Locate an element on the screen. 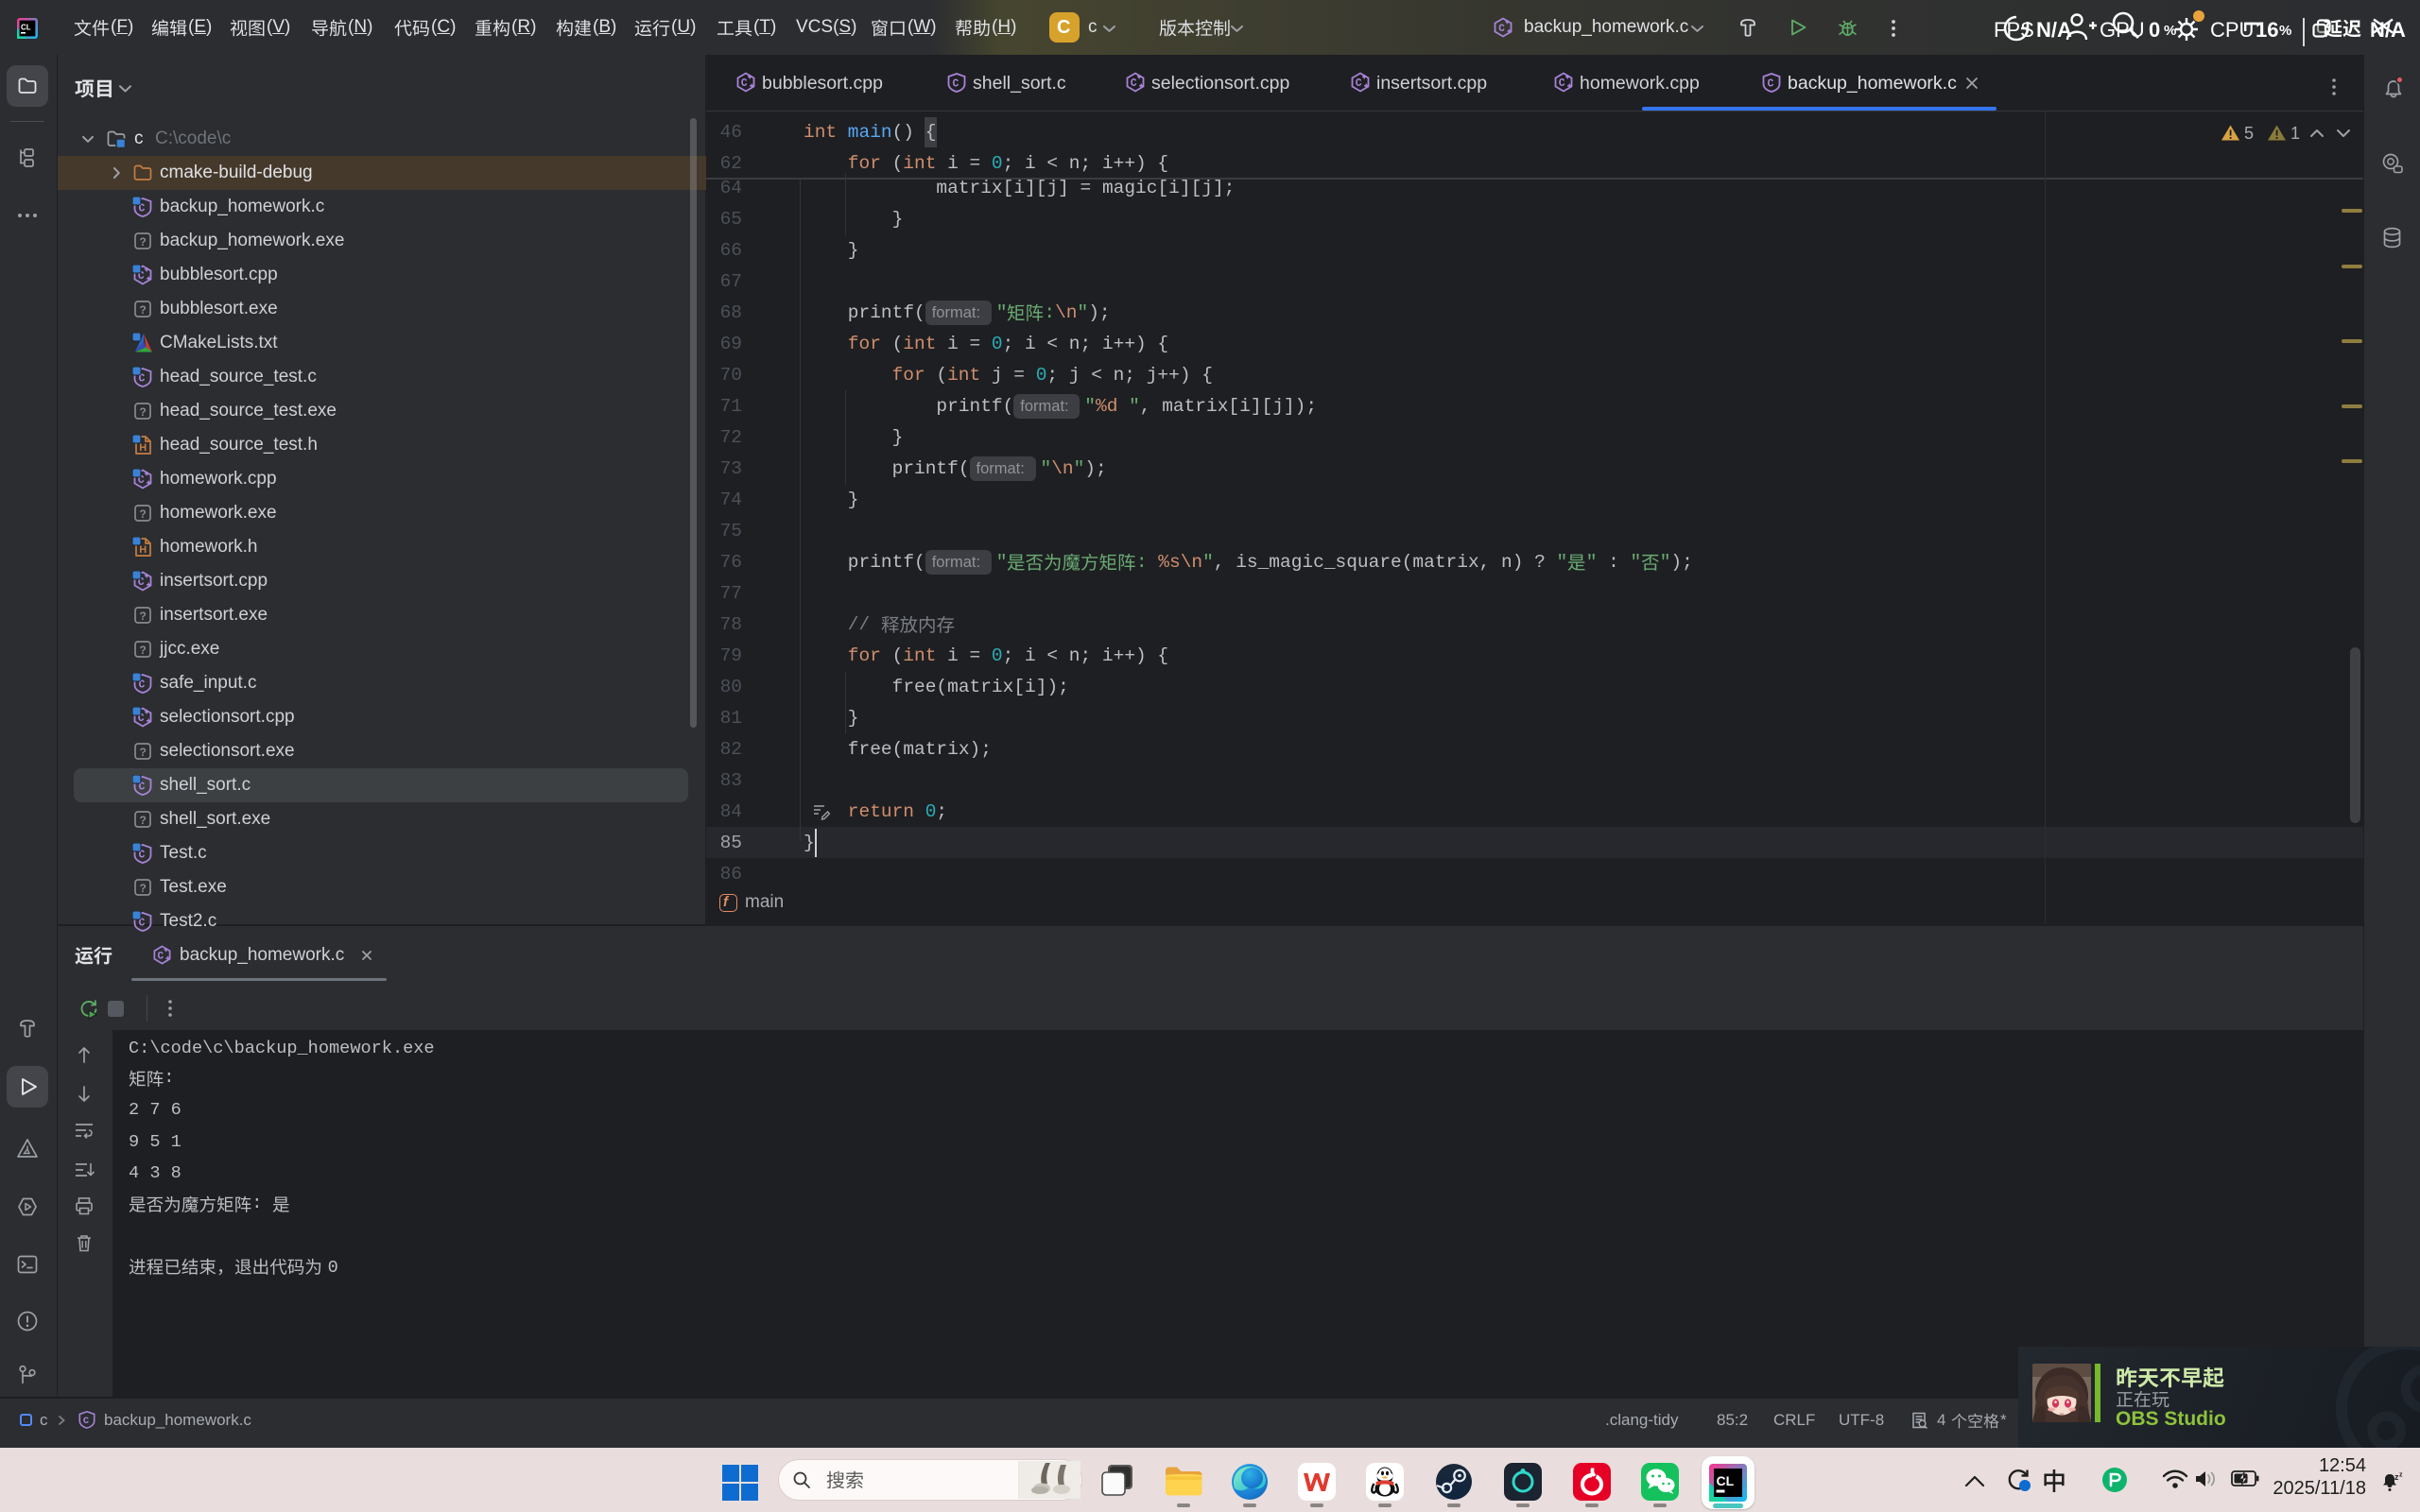 This screenshot has height=1512, width=2420. svg-text: z is located at coordinates (2401, 1475).